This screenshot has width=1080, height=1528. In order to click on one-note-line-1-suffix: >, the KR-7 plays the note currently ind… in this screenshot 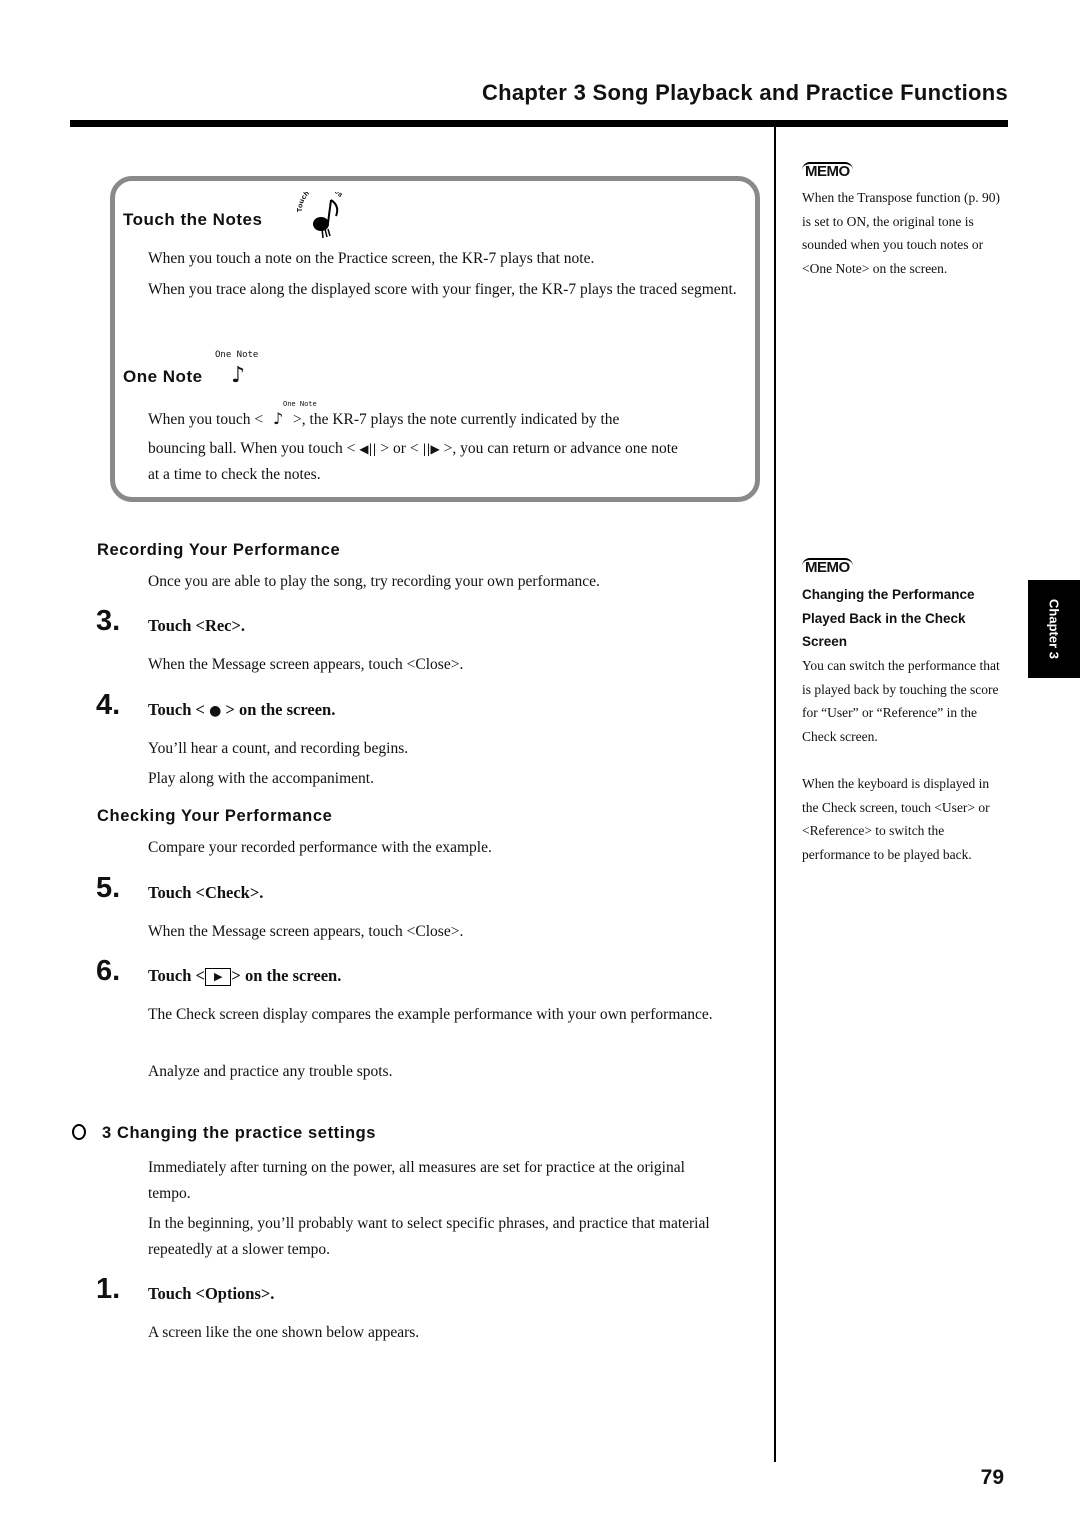, I will do `click(456, 419)`.